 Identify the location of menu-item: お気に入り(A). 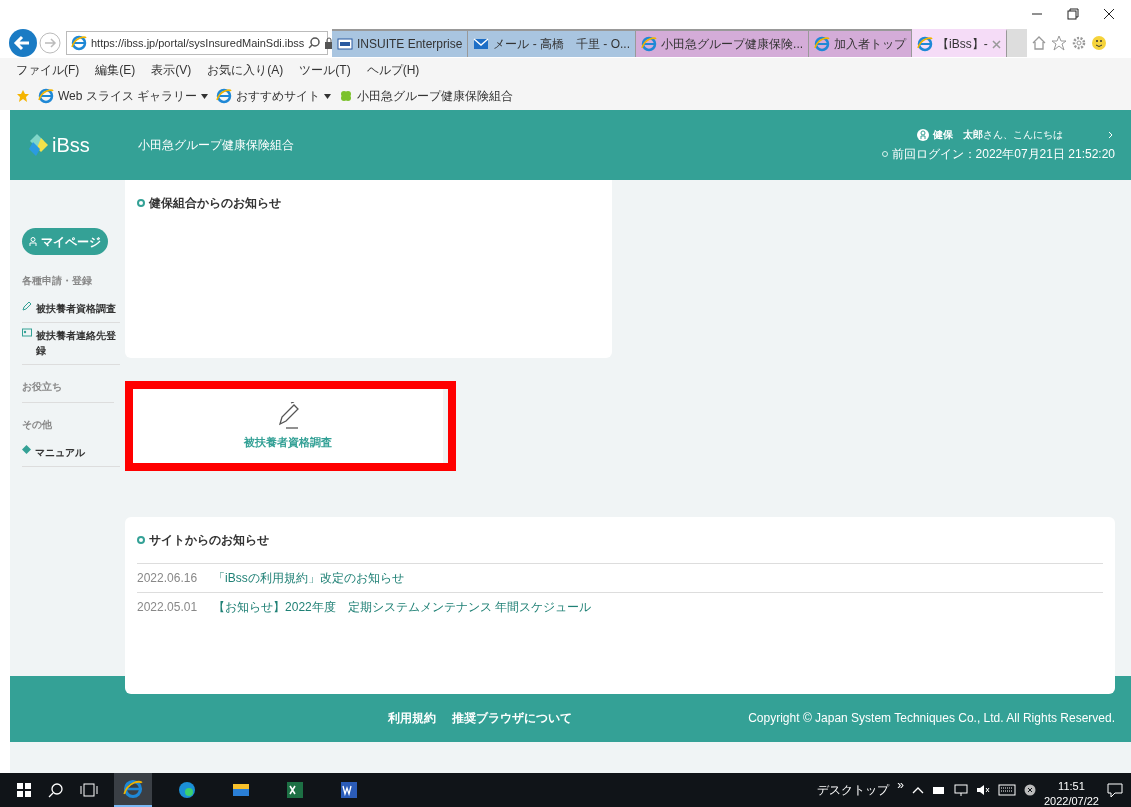
(245, 70).